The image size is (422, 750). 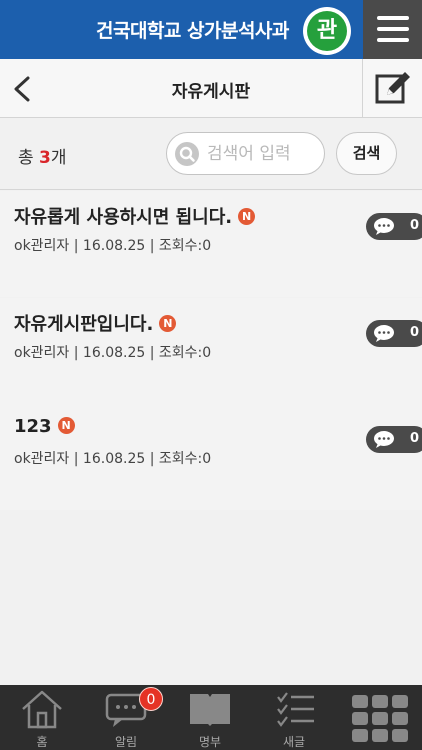 I want to click on nav-item-more, so click(x=380, y=717).